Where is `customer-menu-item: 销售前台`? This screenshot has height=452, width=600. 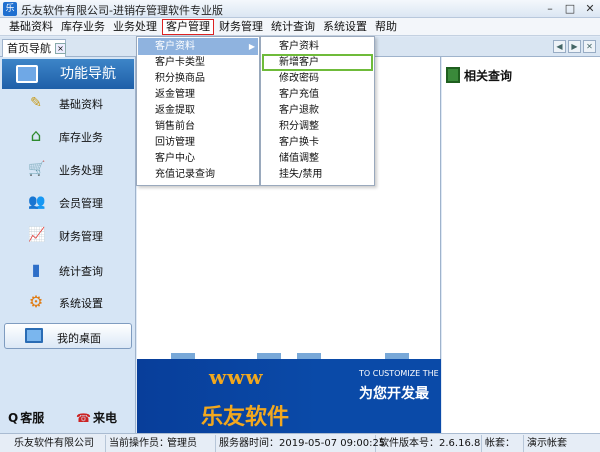
customer-menu-item: 销售前台 is located at coordinates (198, 126).